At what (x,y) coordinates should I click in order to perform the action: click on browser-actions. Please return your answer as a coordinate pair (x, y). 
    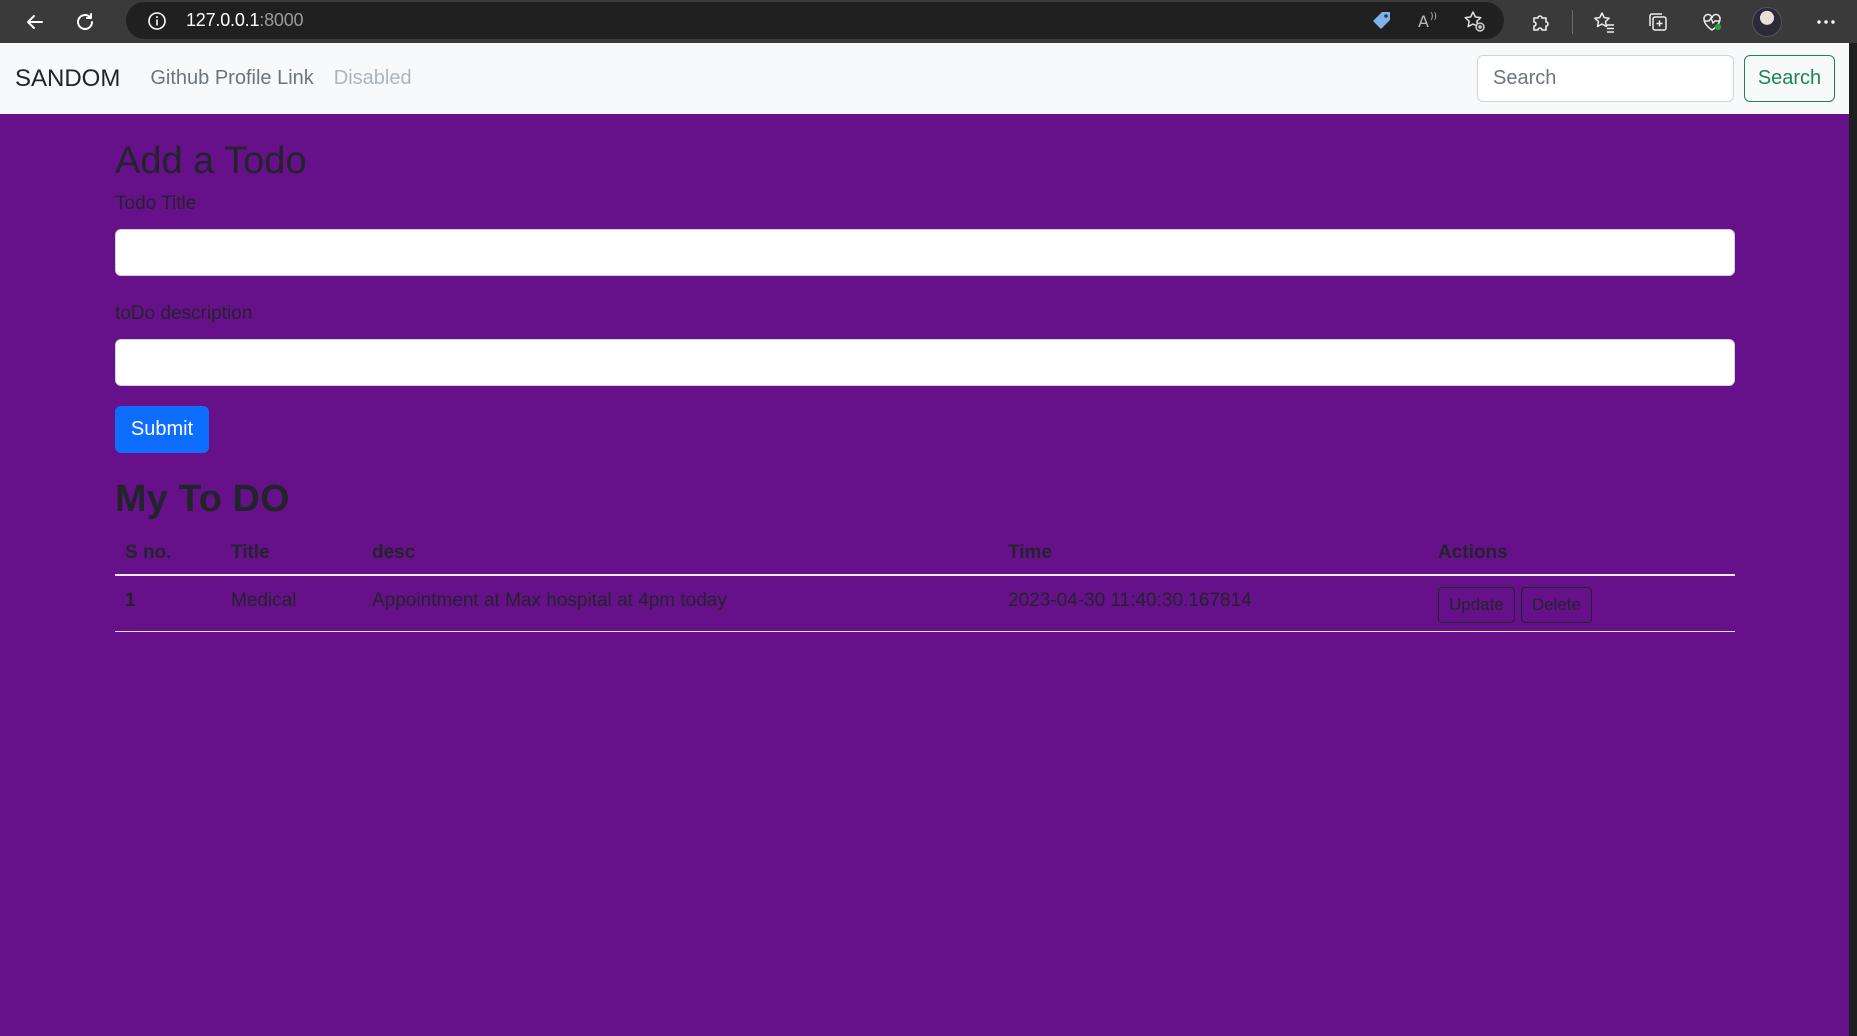
    Looking at the image, I should click on (1685, 21).